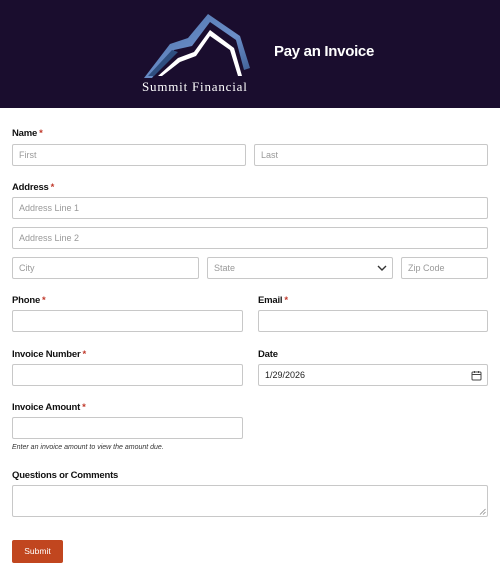  I want to click on invoice-number-input, so click(127, 375).